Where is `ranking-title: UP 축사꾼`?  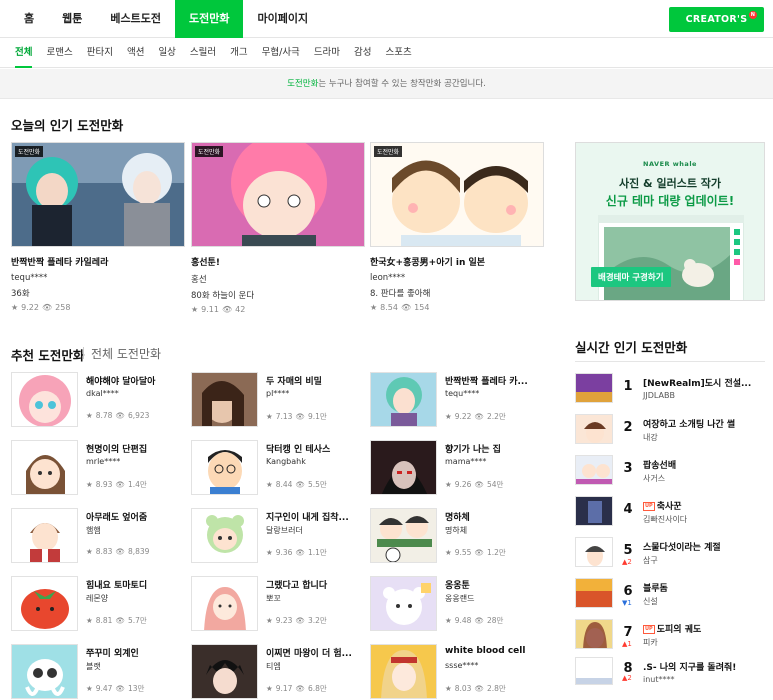 ranking-title: UP 축사꾼 is located at coordinates (704, 505).